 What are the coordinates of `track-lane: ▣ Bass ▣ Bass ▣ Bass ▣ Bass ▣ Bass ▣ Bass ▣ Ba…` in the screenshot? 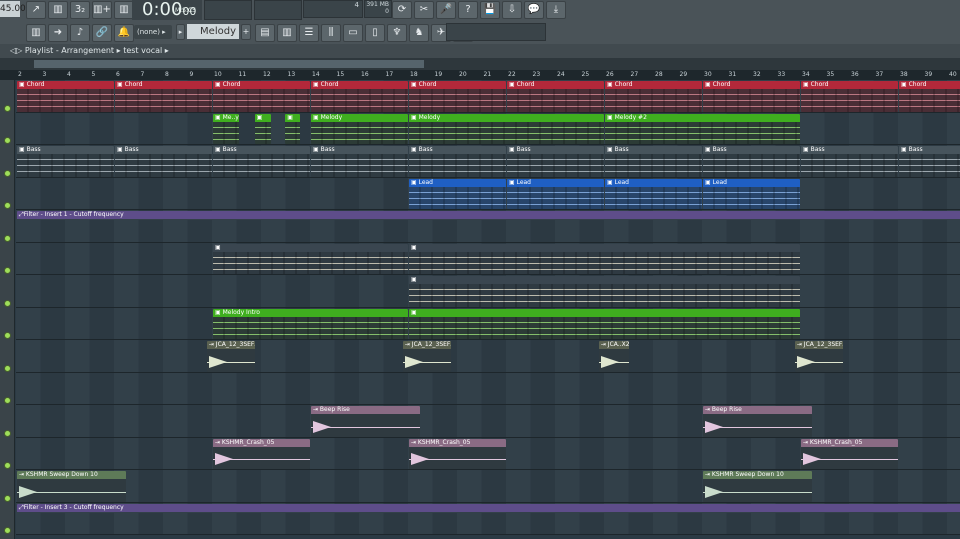 It's located at (488, 161).